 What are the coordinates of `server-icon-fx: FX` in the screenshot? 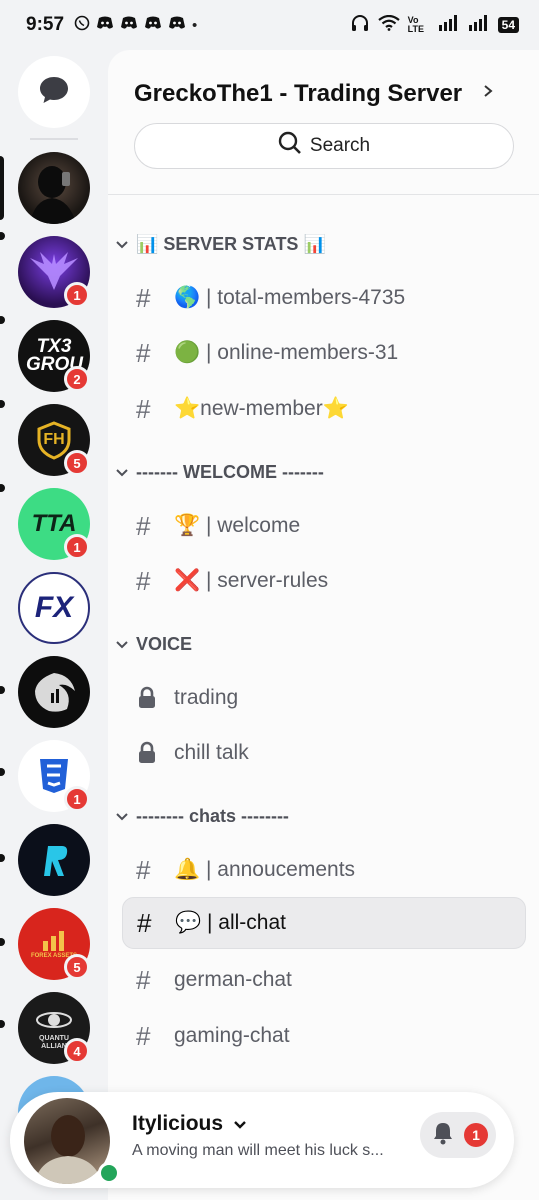 It's located at (54, 608).